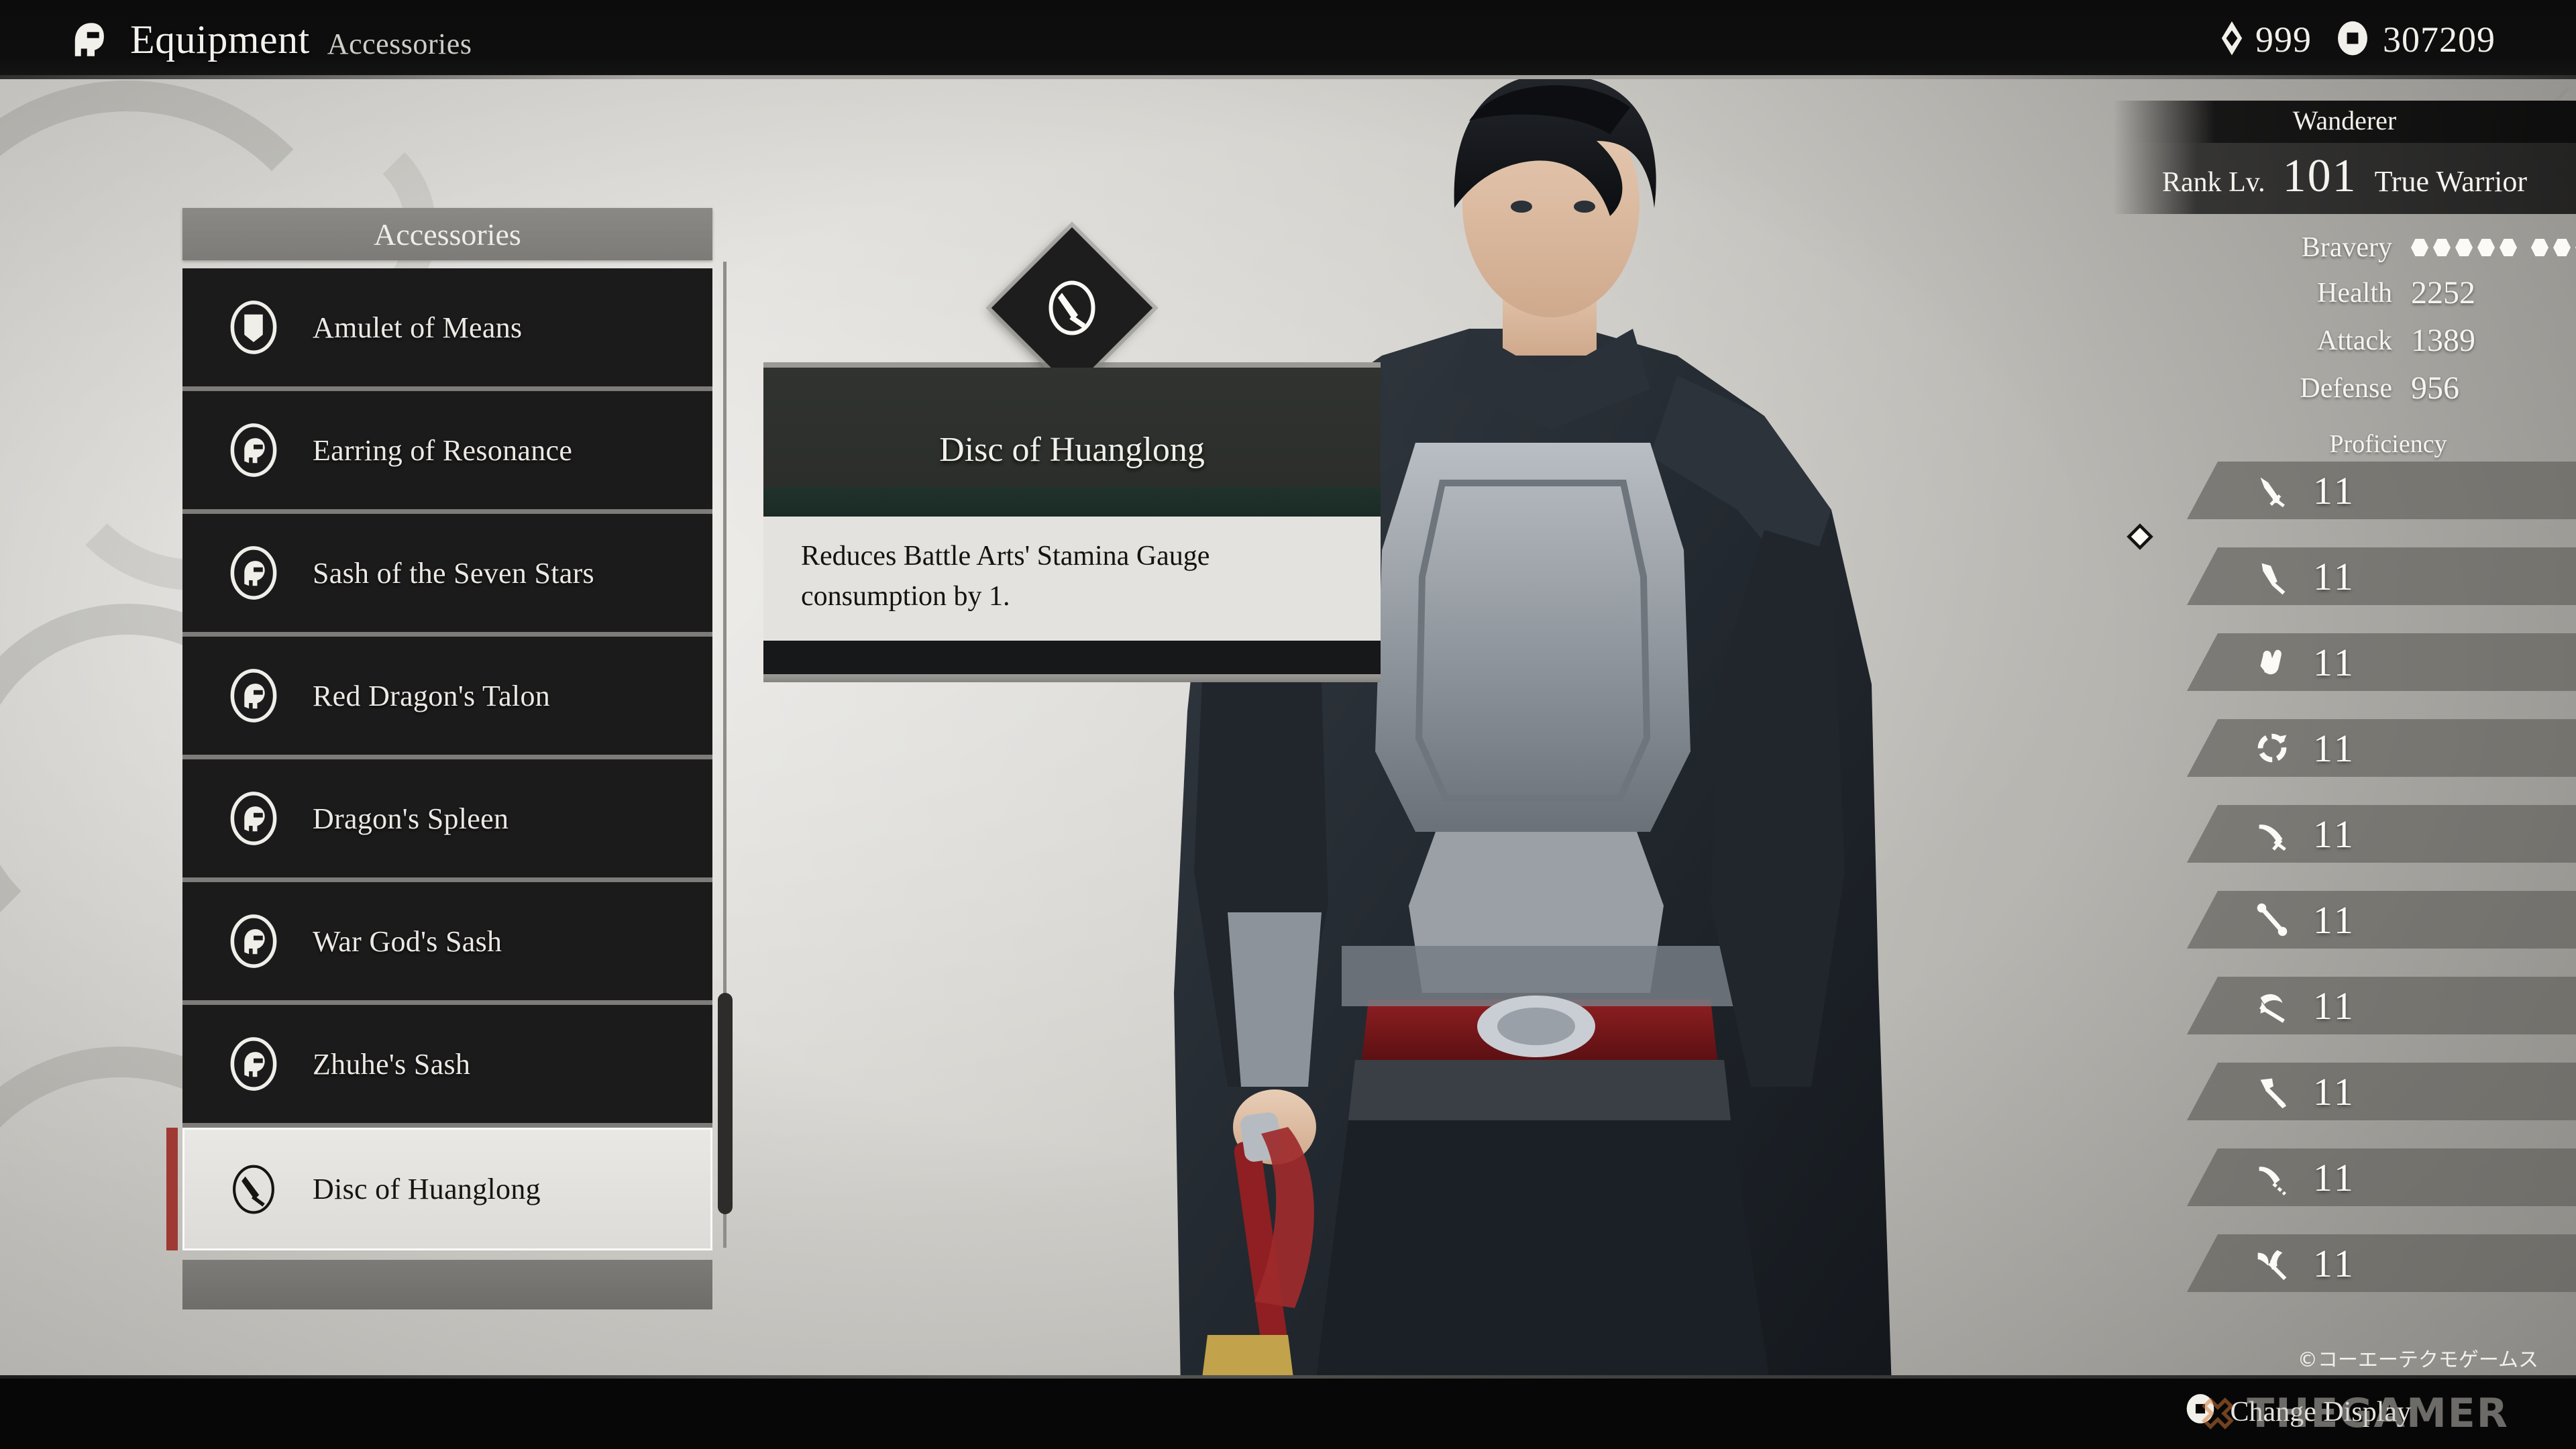 This screenshot has height=1449, width=2576. I want to click on gauntlet-icon, so click(2272, 662).